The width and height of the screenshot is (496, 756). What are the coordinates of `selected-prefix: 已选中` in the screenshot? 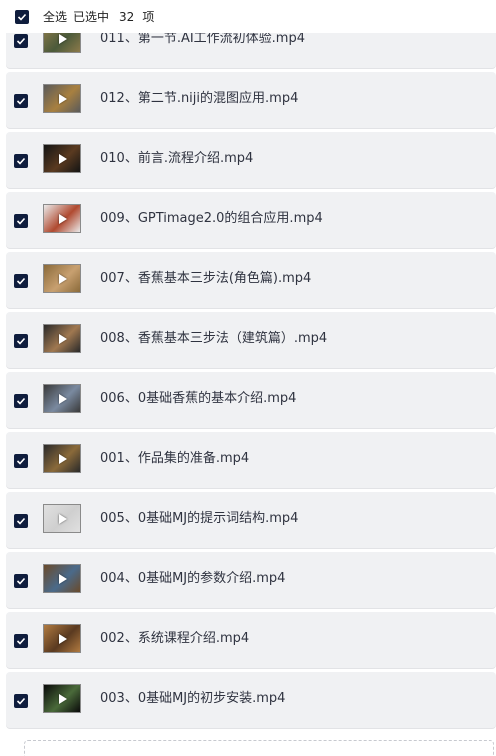 It's located at (91, 17).